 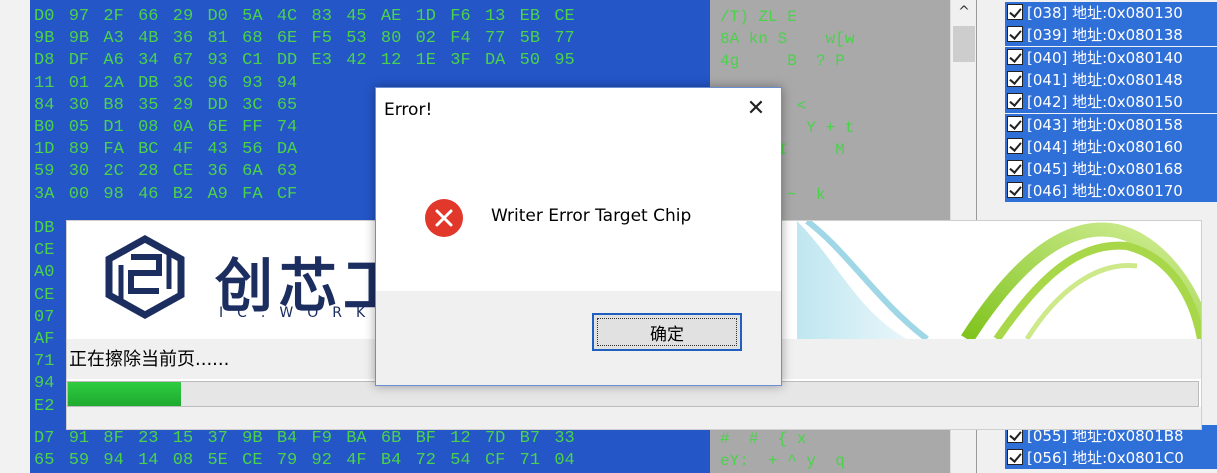 What do you see at coordinates (964, 44) in the screenshot?
I see `scroll-thumb` at bounding box center [964, 44].